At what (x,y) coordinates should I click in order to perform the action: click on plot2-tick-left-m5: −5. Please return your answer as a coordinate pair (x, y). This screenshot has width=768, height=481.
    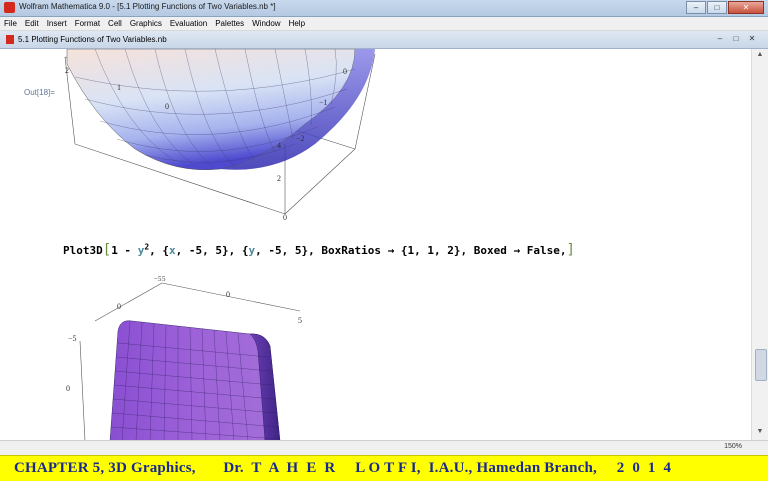
    Looking at the image, I should click on (72, 338).